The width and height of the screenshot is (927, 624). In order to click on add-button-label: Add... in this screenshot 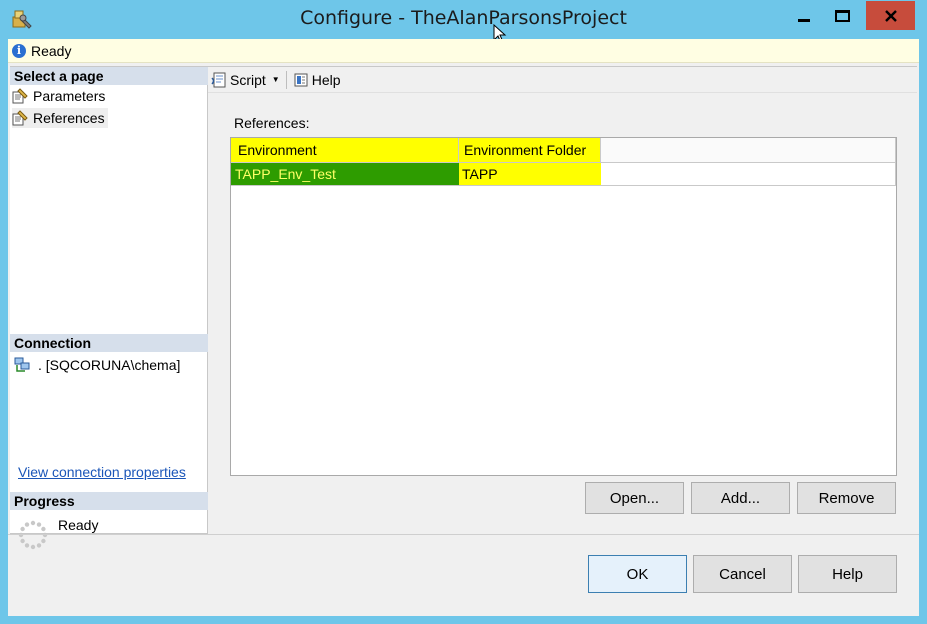, I will do `click(740, 498)`.